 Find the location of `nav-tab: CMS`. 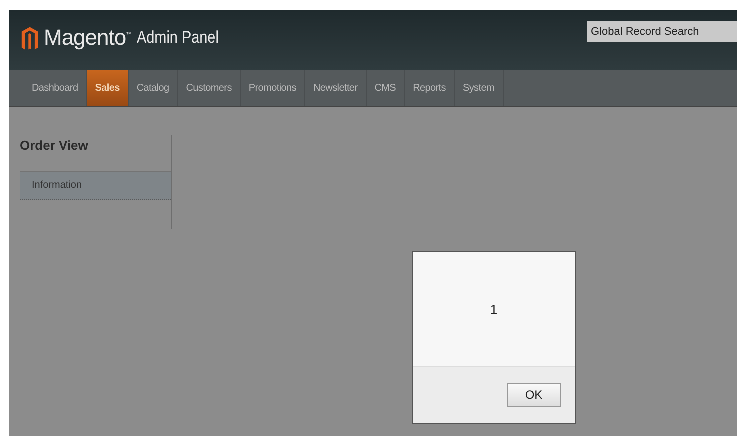

nav-tab: CMS is located at coordinates (386, 88).